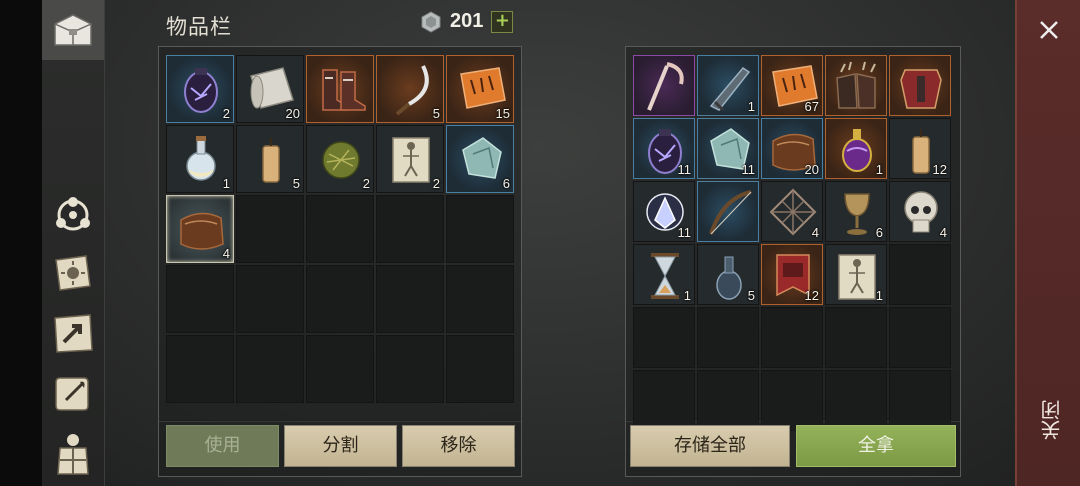 The width and height of the screenshot is (1080, 486). Describe the element at coordinates (73, 215) in the screenshot. I see `skills-tree-icon` at that location.